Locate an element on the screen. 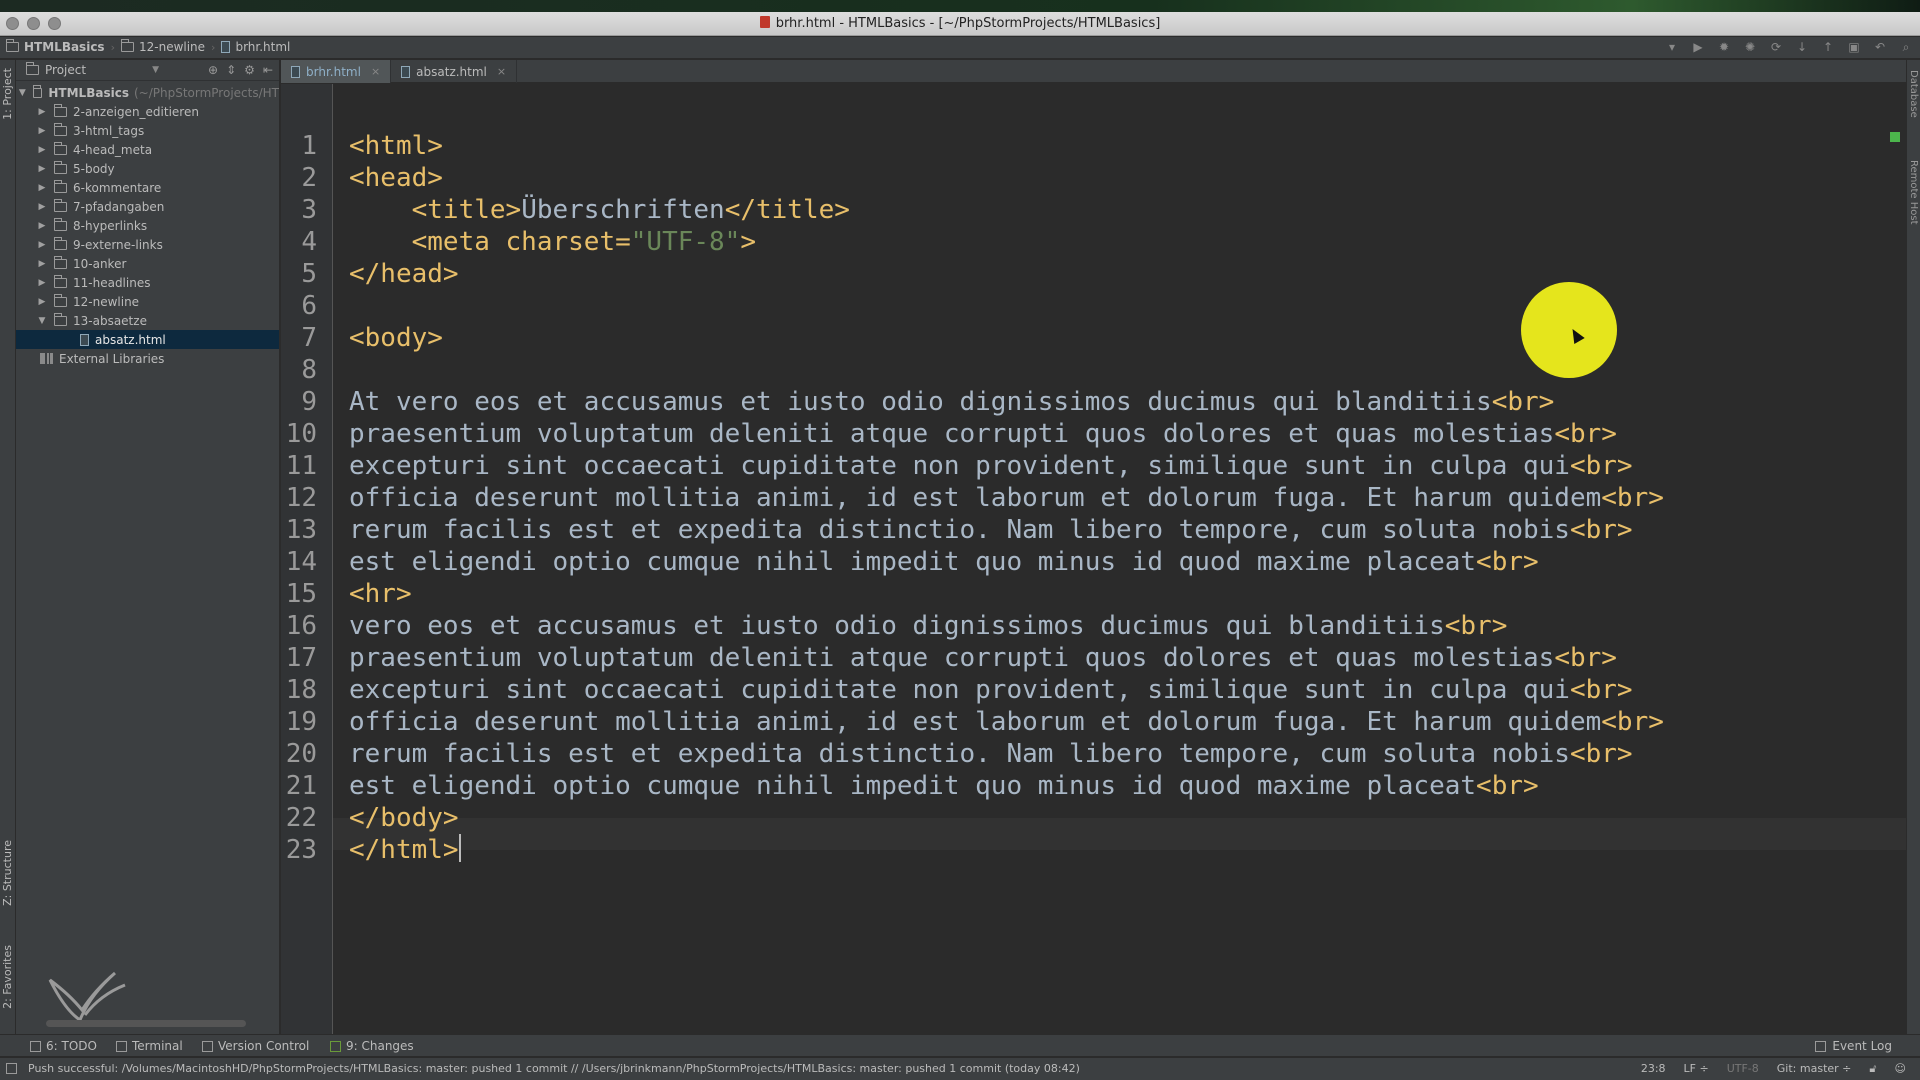  line-separator: LF ÷ is located at coordinates (1696, 1069).